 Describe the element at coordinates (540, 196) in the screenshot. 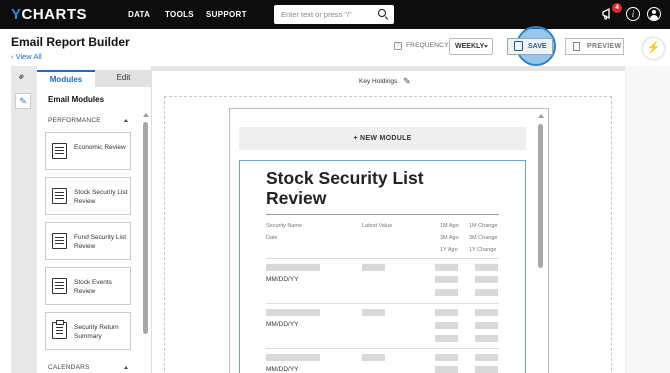

I see `frame-scrollbar` at that location.